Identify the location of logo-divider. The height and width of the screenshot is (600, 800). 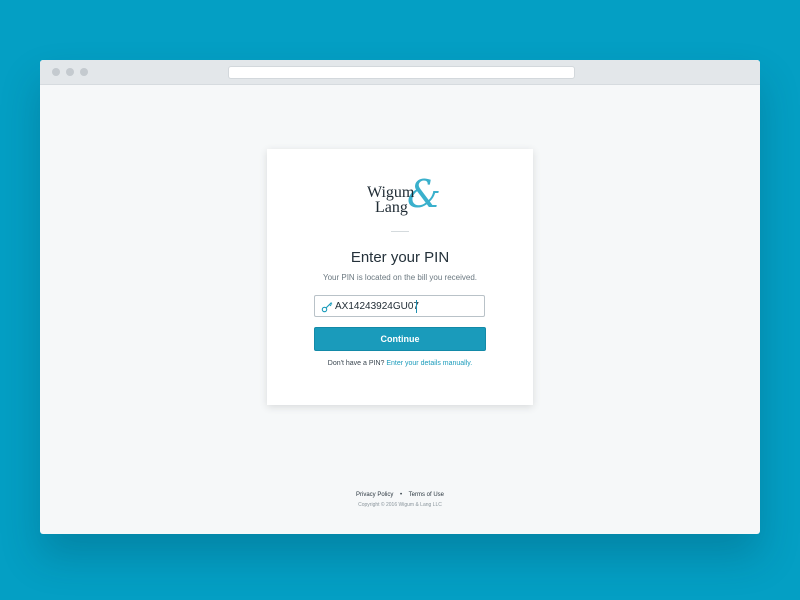
(400, 231).